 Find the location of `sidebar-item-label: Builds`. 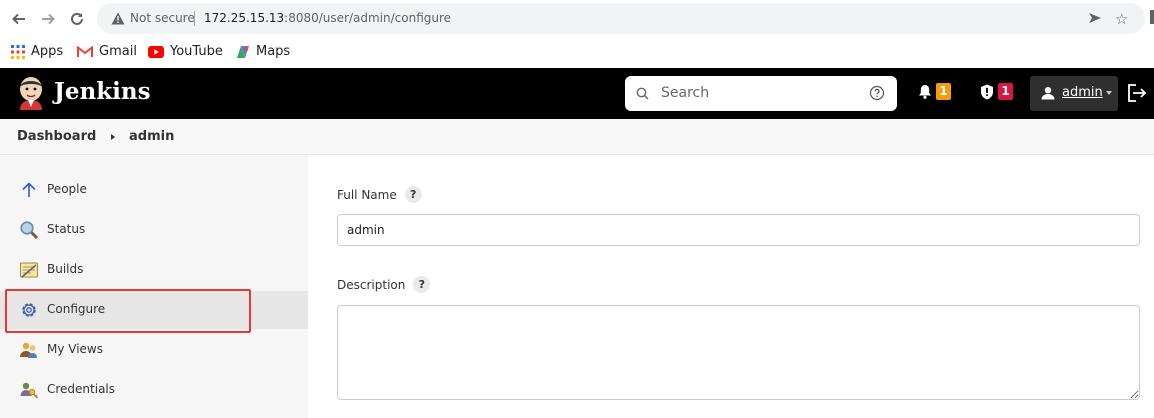

sidebar-item-label: Builds is located at coordinates (65, 269).